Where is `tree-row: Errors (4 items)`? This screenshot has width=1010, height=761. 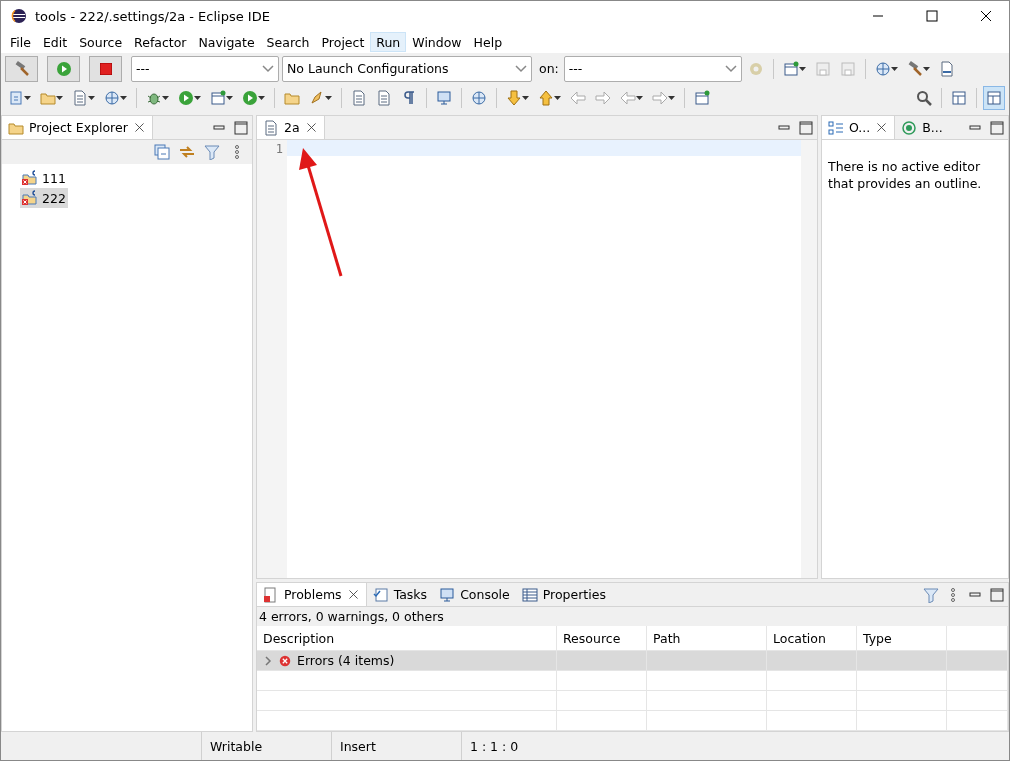
tree-row: Errors (4 items) is located at coordinates (407, 661).